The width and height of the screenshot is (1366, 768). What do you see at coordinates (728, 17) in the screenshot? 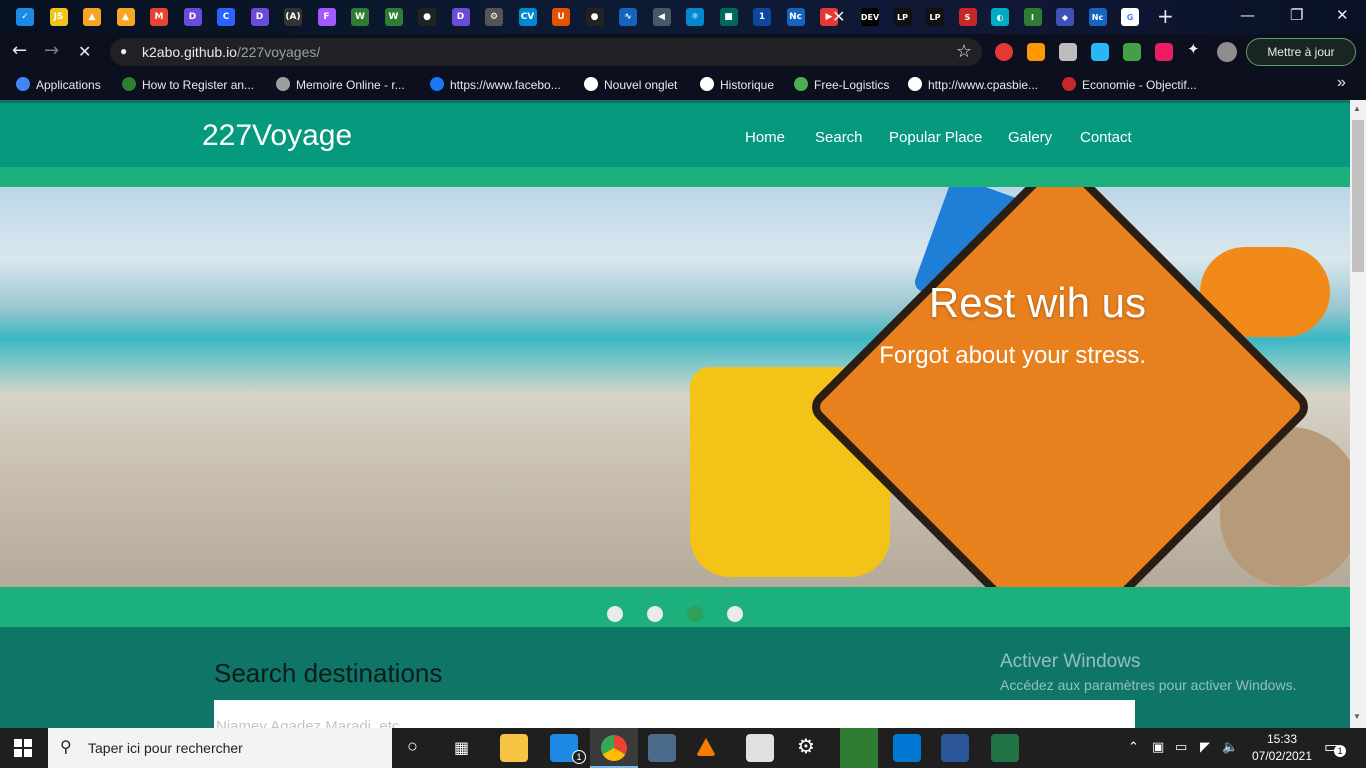
I see `square-icon: ■` at bounding box center [728, 17].